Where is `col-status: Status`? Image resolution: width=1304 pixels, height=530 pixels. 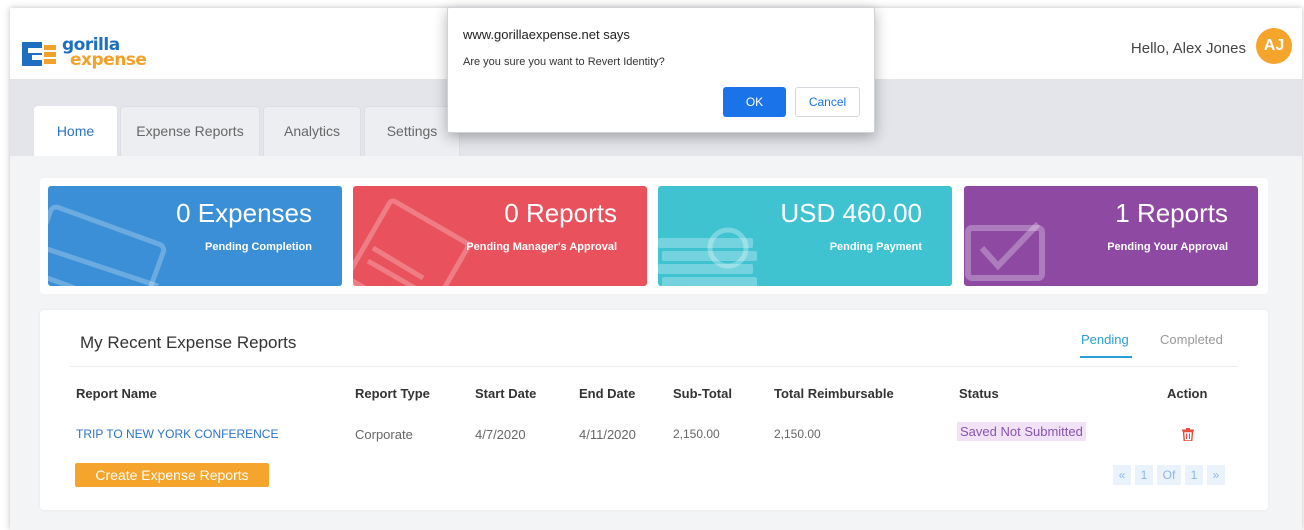 col-status: Status is located at coordinates (979, 393).